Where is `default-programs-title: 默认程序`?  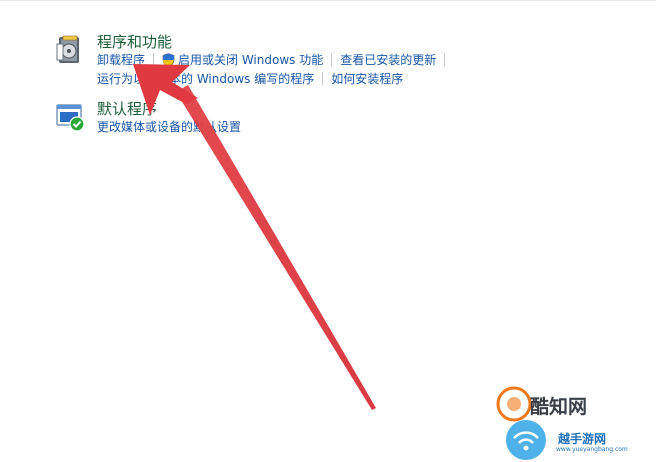
default-programs-title: 默认程序 is located at coordinates (127, 108).